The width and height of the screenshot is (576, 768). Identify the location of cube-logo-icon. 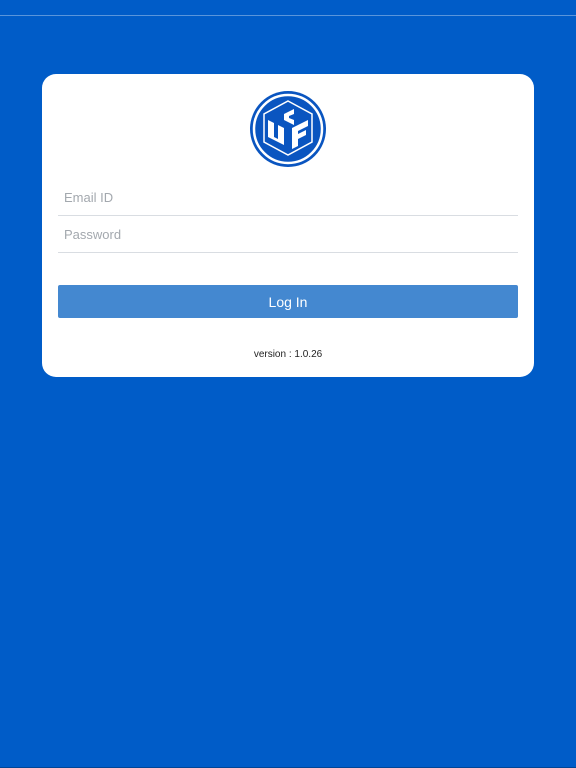
(288, 129).